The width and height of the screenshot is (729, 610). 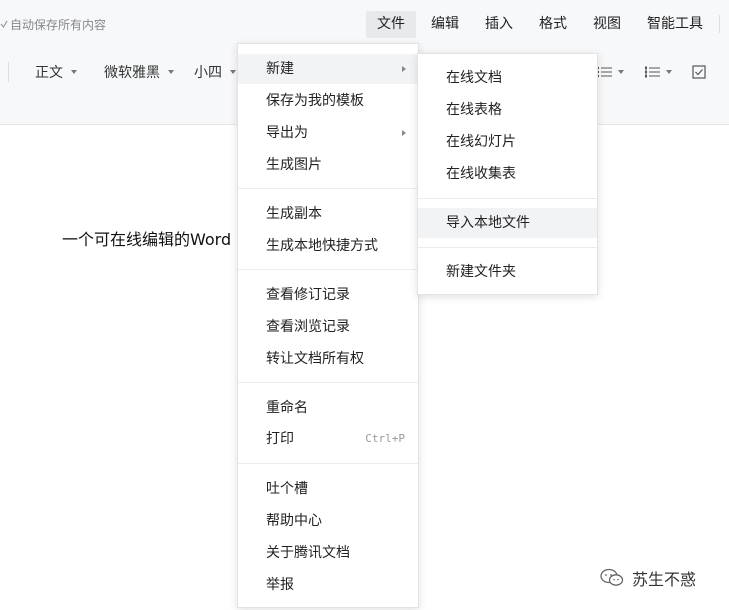 What do you see at coordinates (287, 133) in the screenshot?
I see `menu-item-label: 导出为` at bounding box center [287, 133].